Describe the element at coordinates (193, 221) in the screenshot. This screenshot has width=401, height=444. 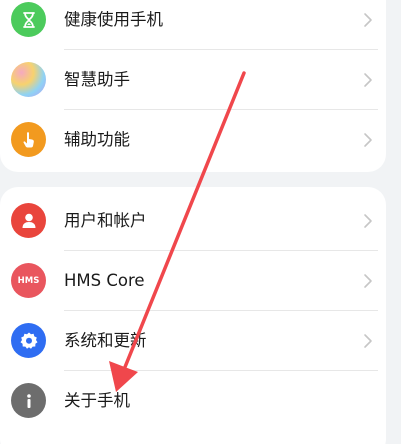
I see `settings-item-users-accounts: 用户和帐户` at that location.